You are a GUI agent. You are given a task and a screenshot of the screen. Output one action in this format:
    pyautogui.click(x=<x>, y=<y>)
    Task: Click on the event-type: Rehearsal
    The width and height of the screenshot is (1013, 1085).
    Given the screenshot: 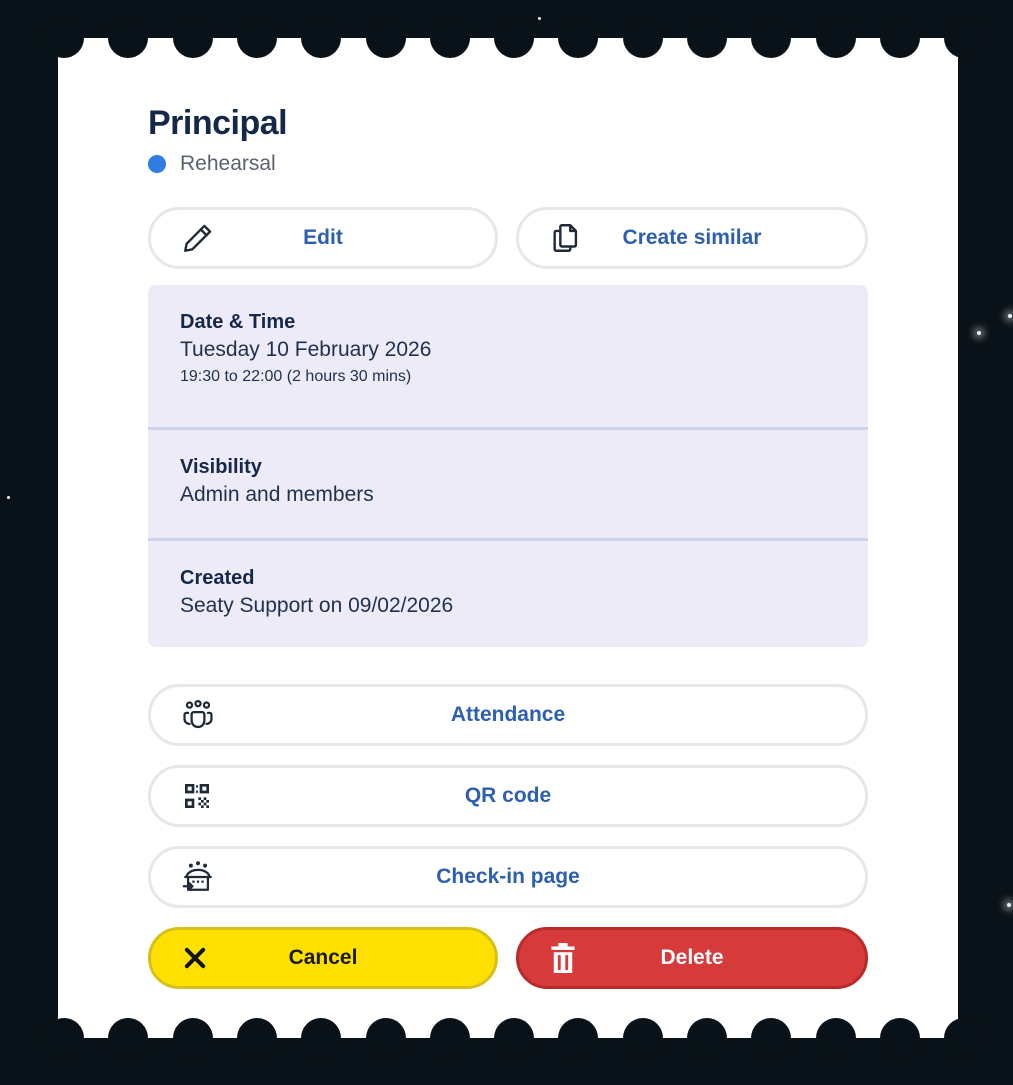 What is the action you would take?
    pyautogui.click(x=212, y=164)
    